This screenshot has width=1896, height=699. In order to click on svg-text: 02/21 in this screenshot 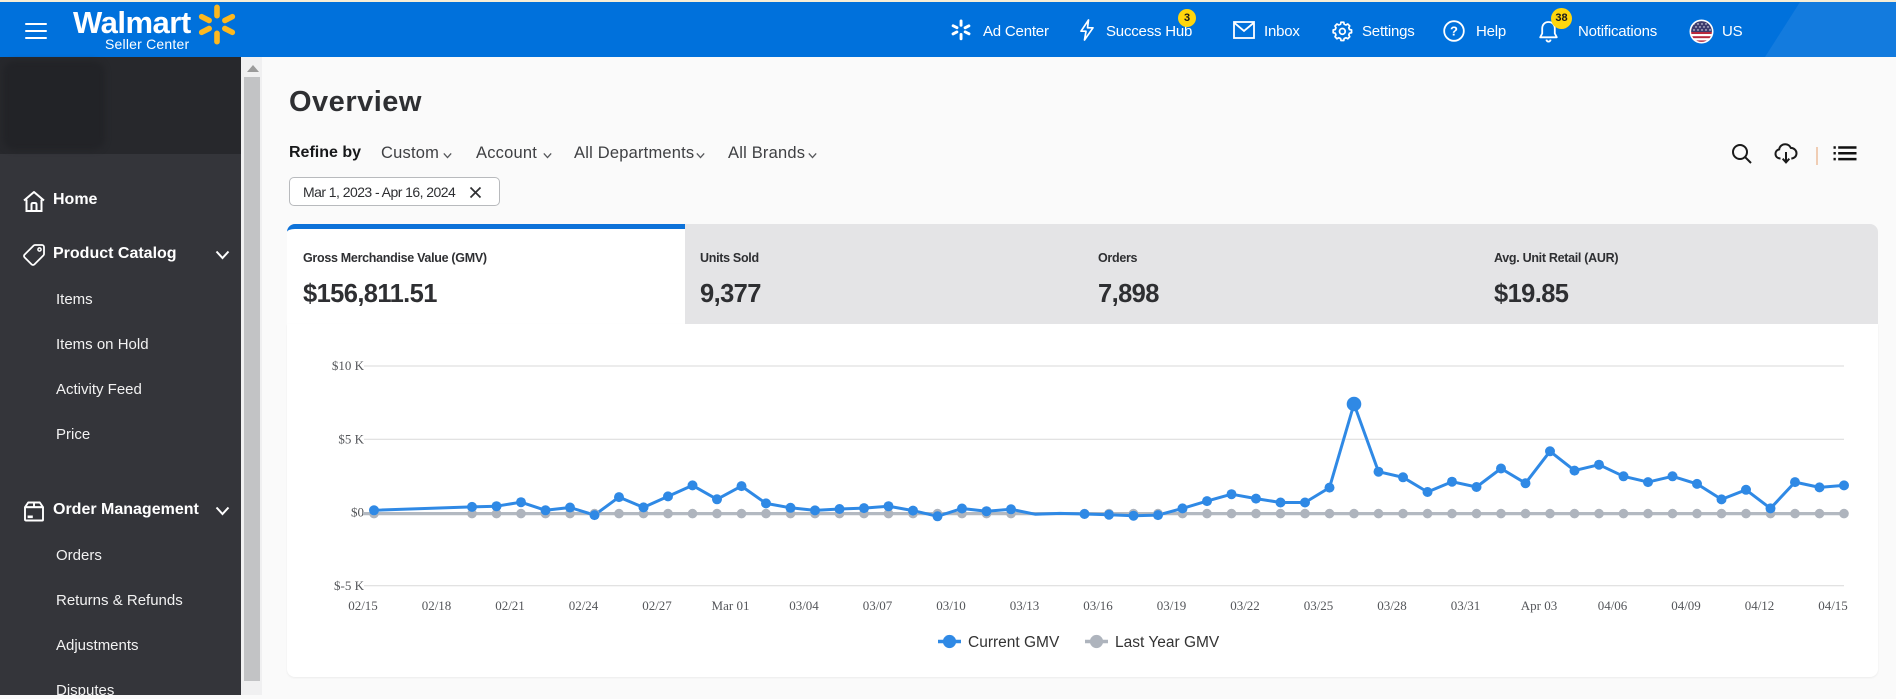, I will do `click(510, 605)`.